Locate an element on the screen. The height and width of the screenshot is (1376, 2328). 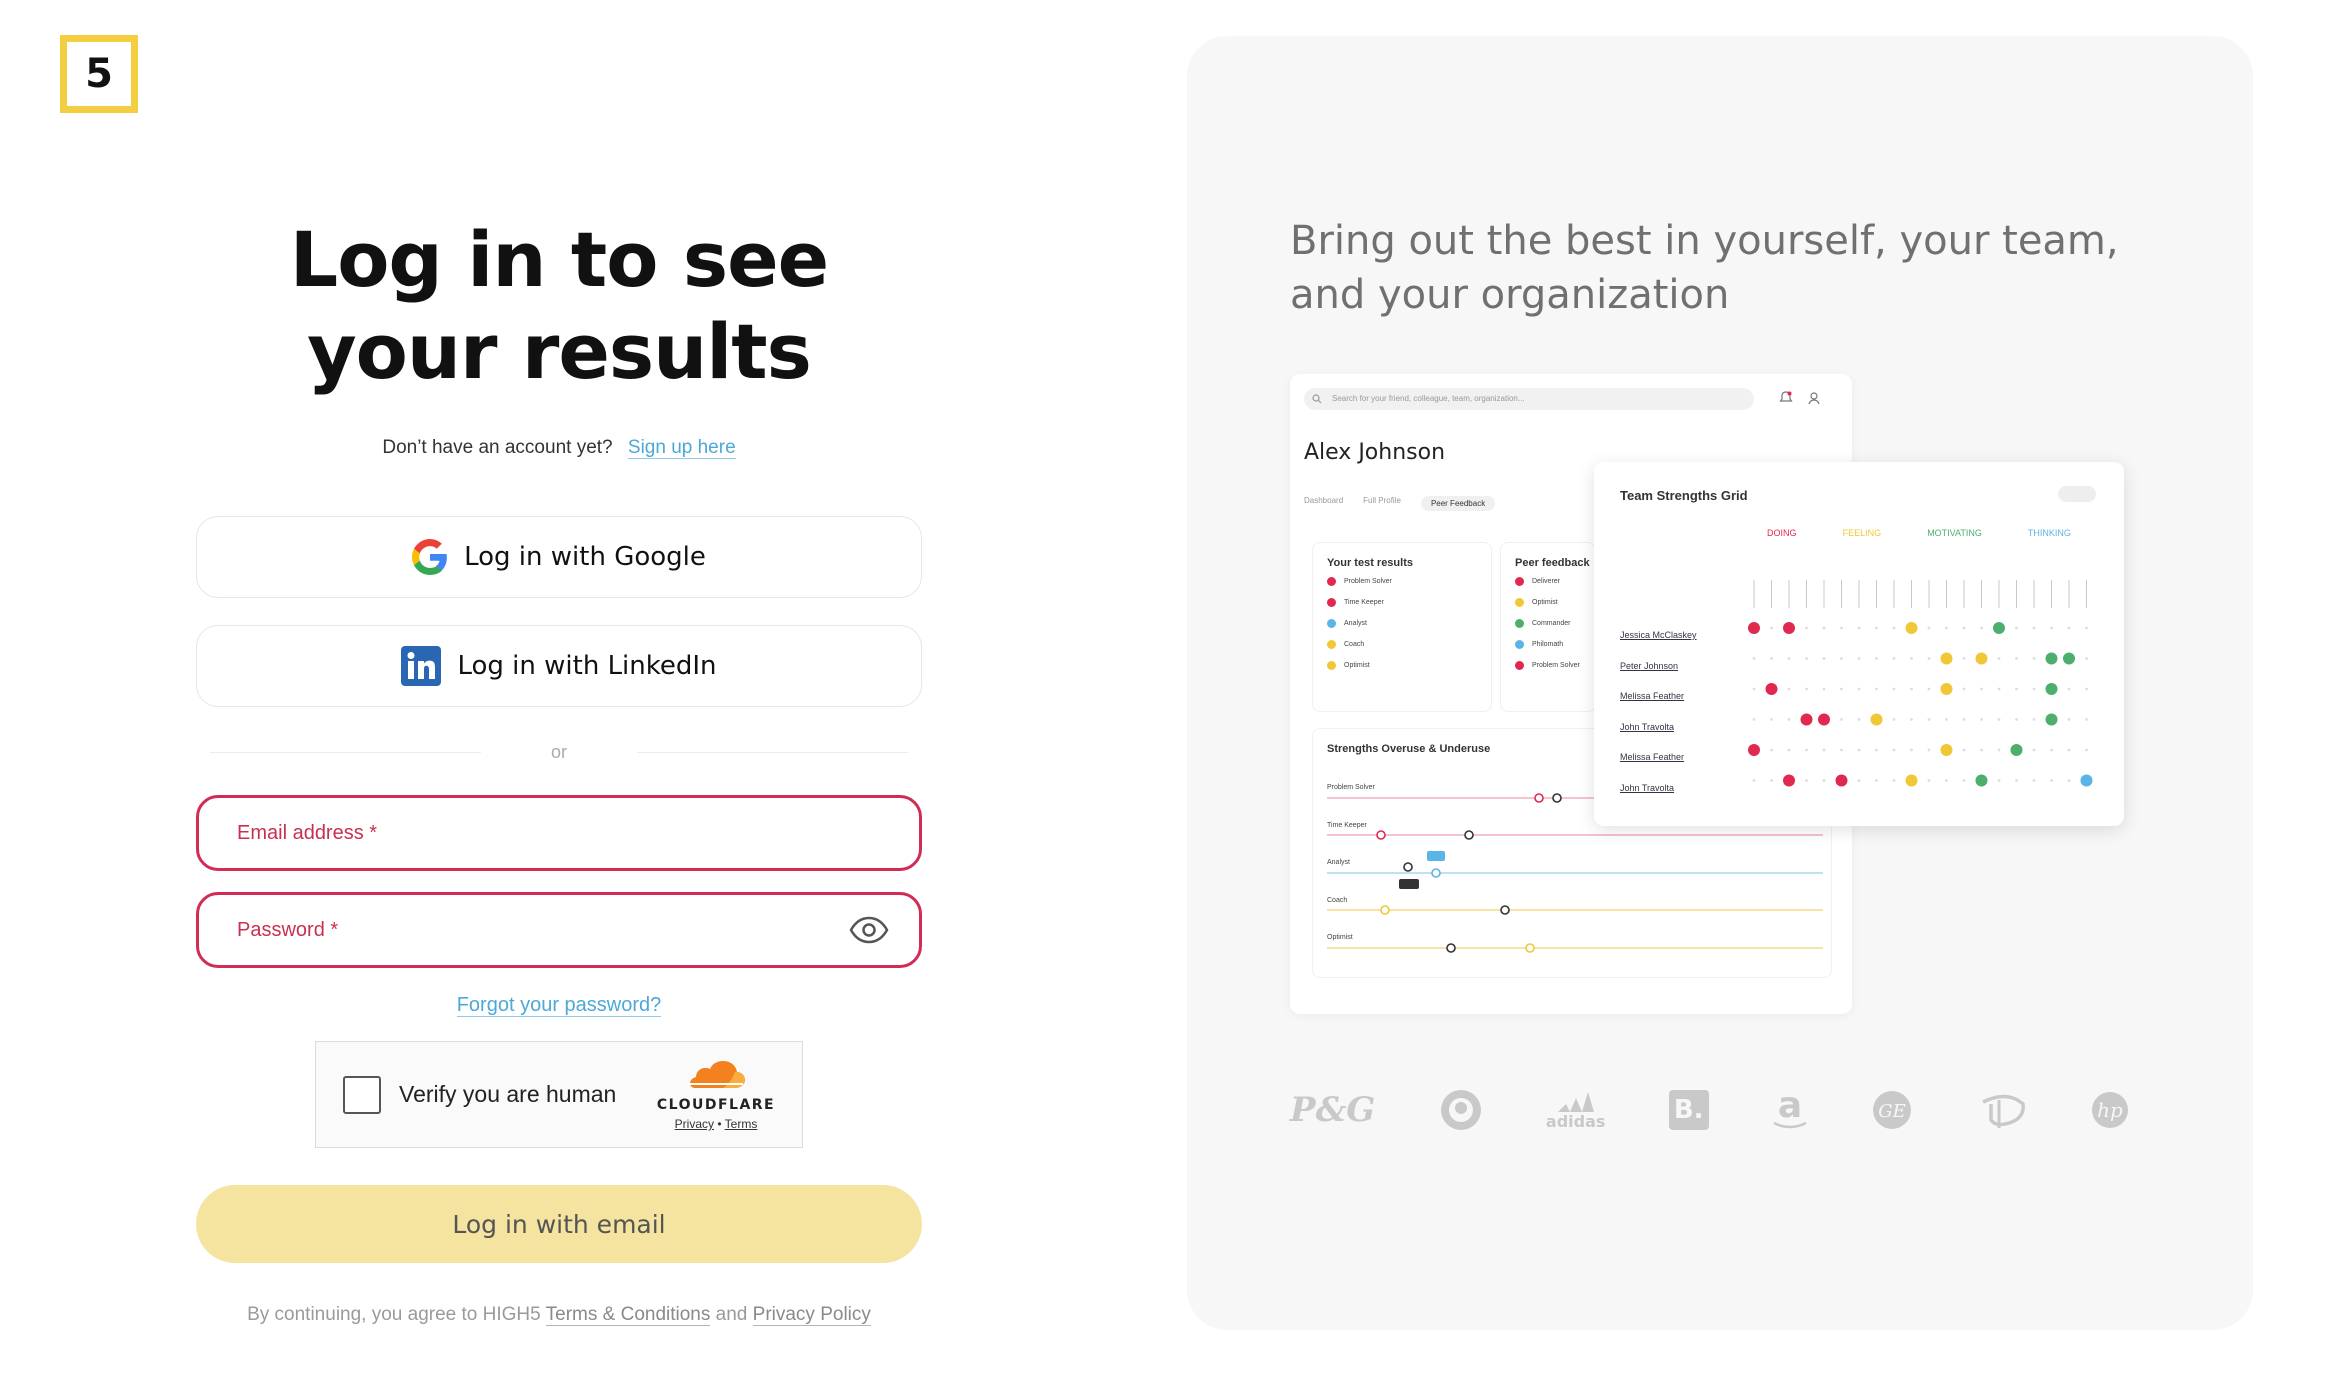
mock-tab: Full Profile is located at coordinates (1382, 500).